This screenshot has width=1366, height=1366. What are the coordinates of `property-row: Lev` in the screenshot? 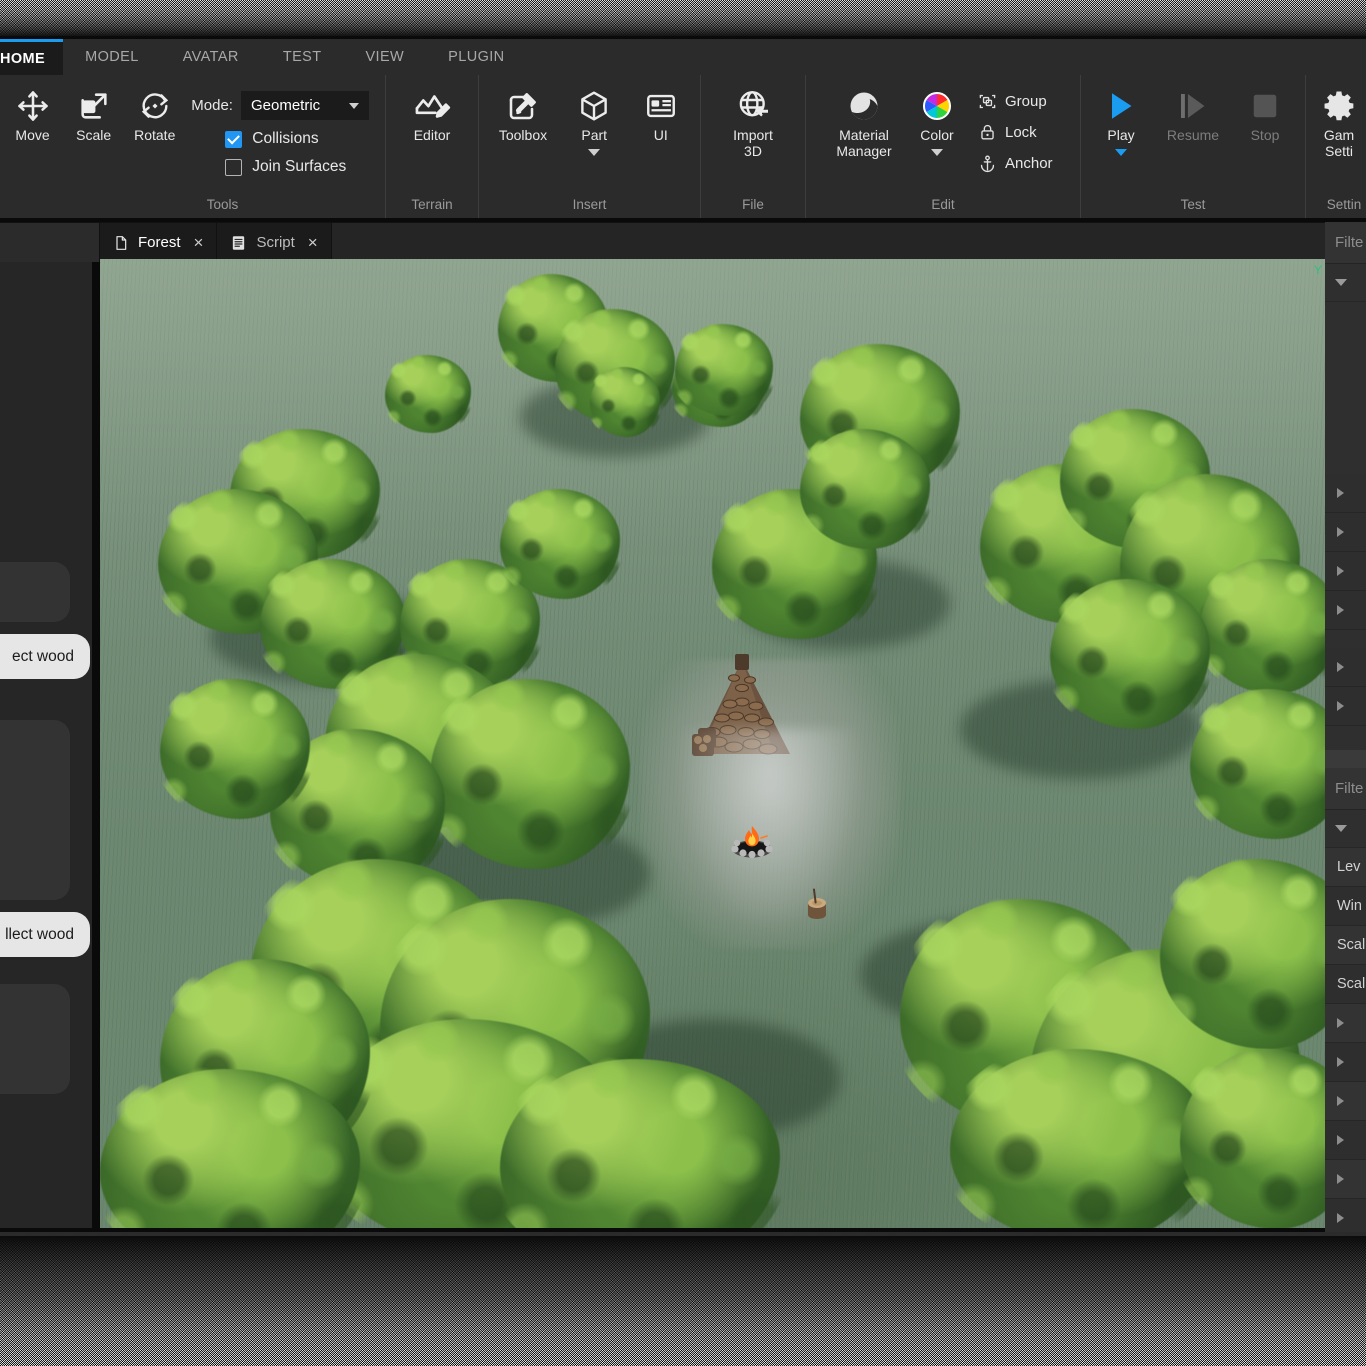 It's located at (1345, 867).